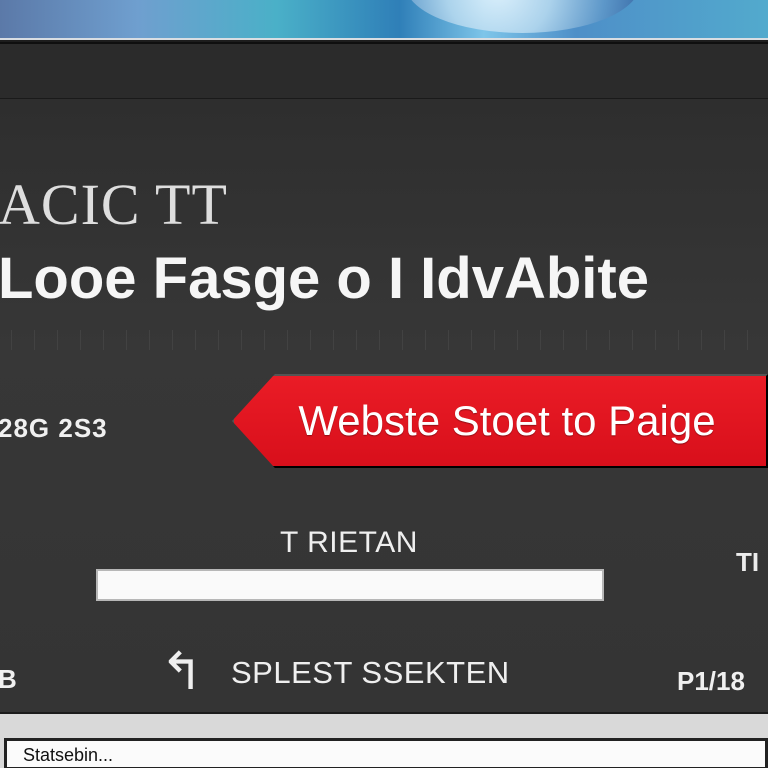  What do you see at coordinates (8, 679) in the screenshot?
I see `footer-left-number: B` at bounding box center [8, 679].